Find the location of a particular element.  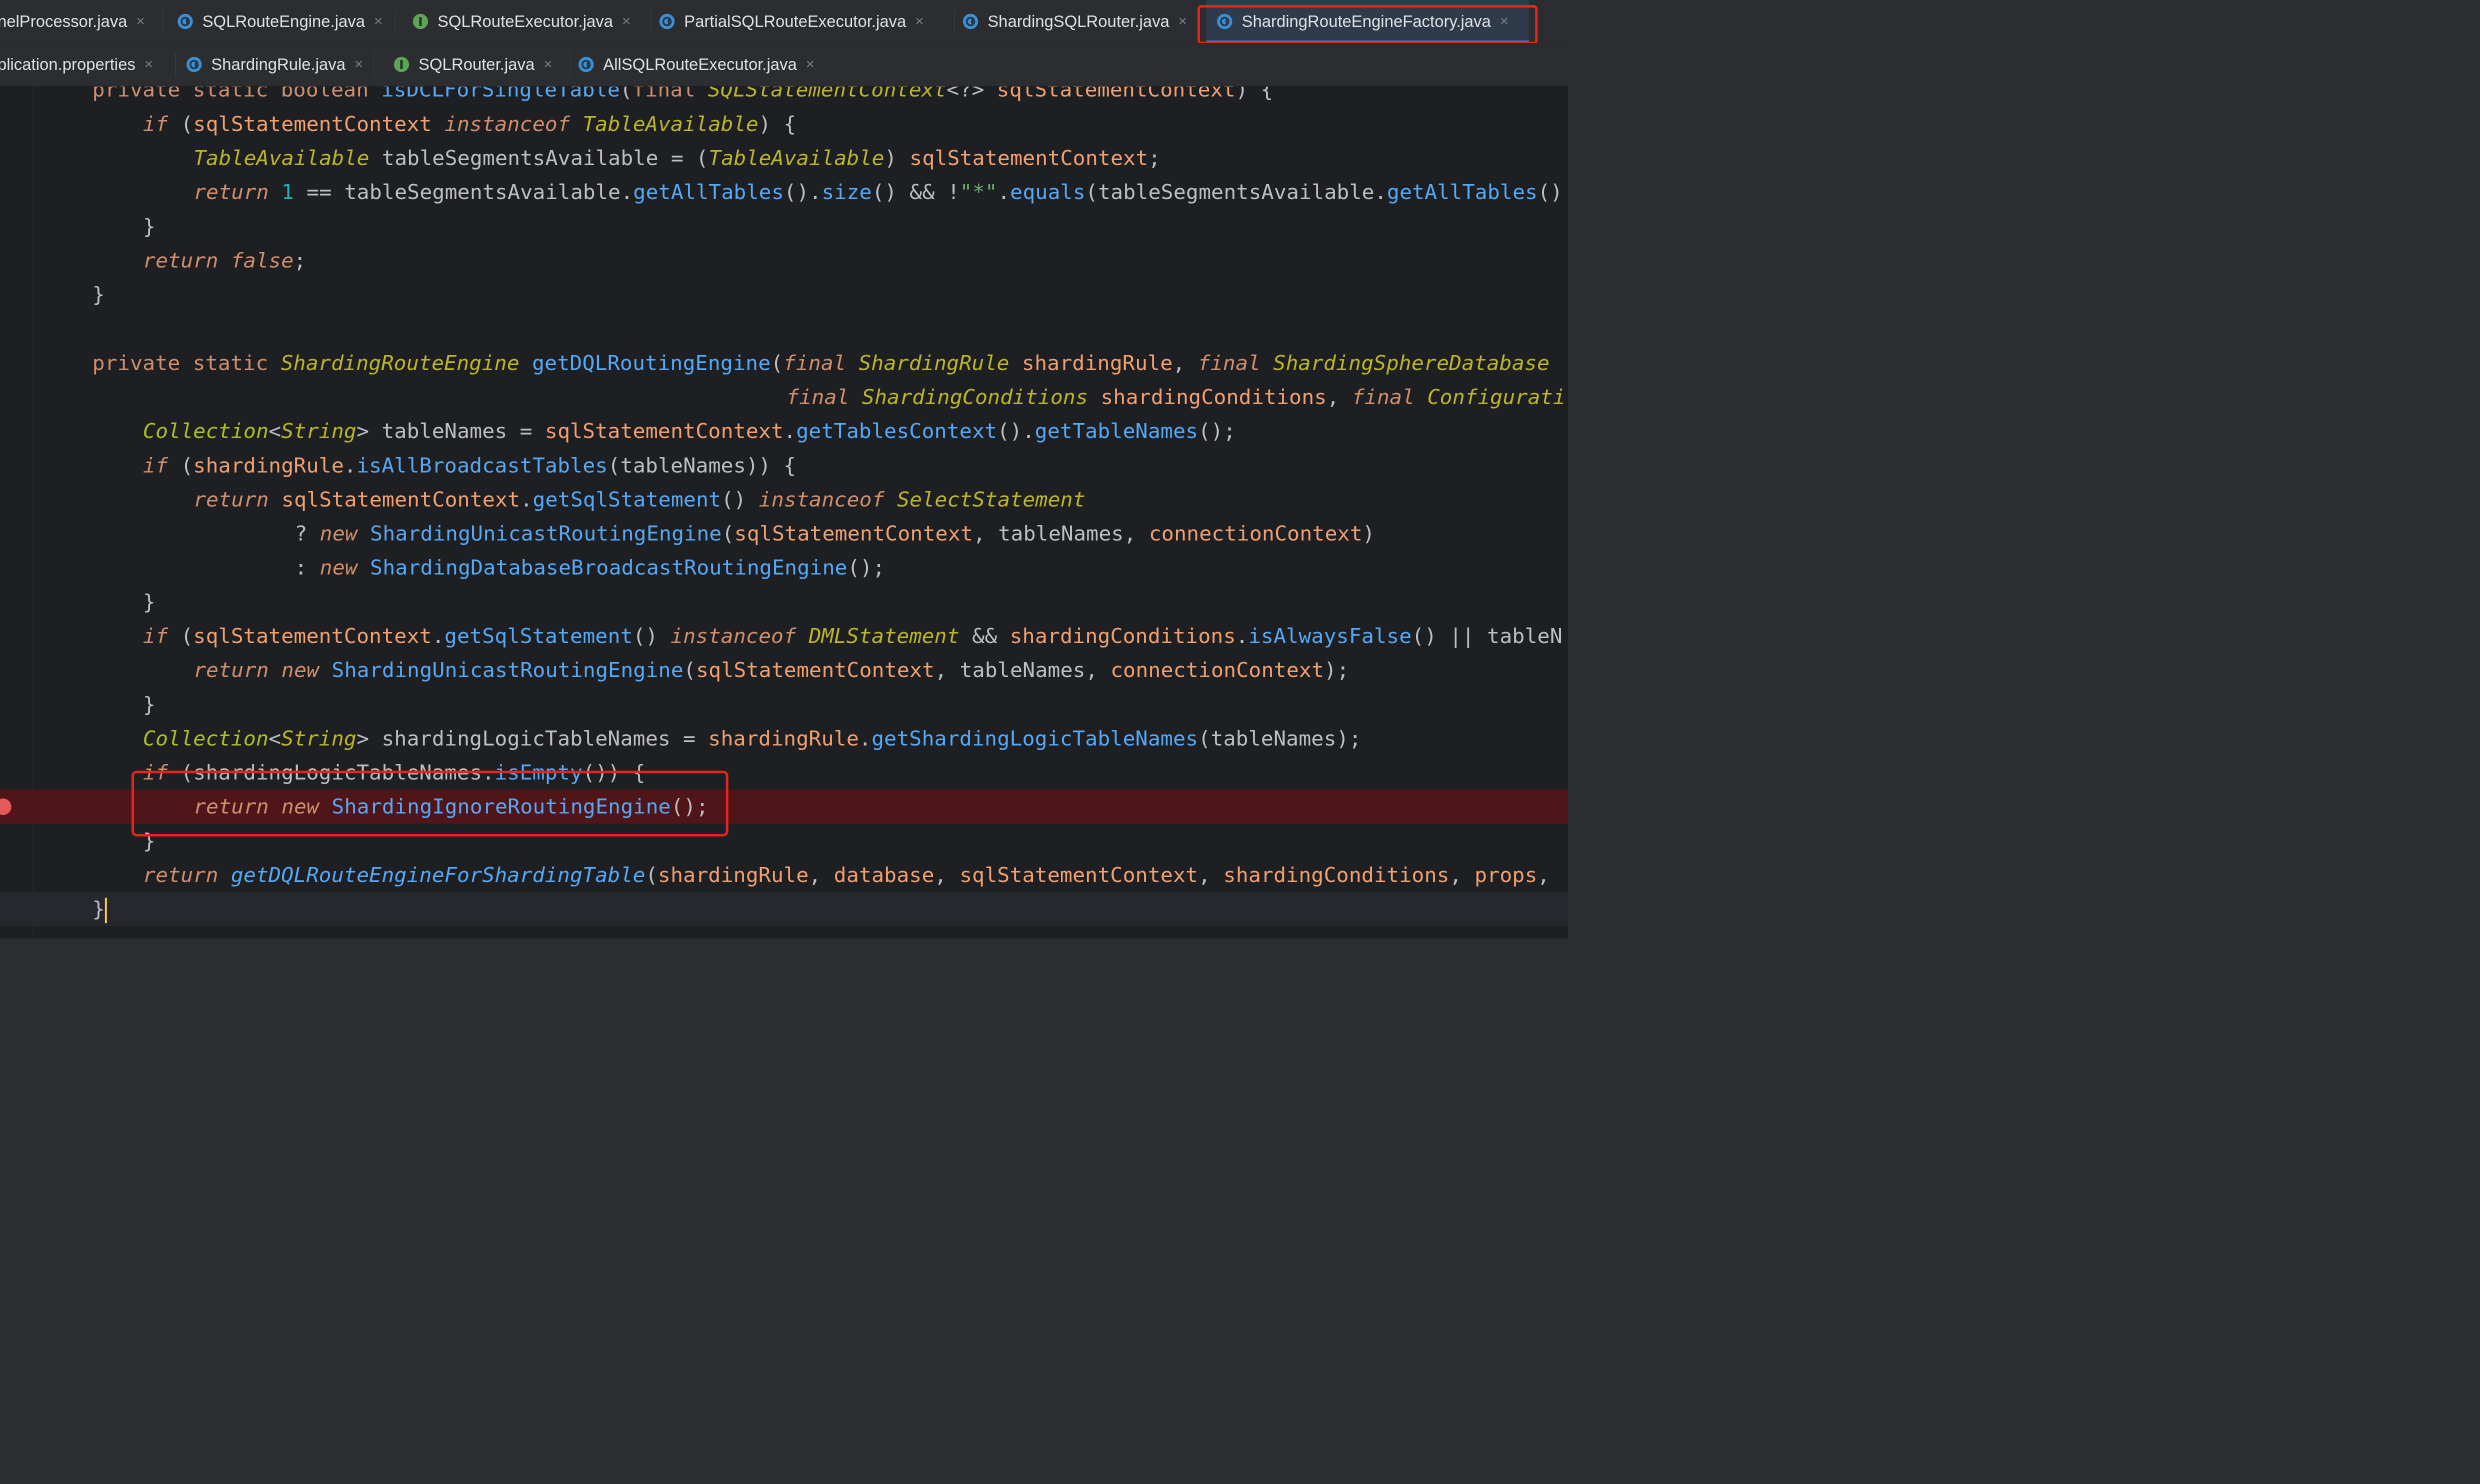

breakpoint-icon is located at coordinates (6, 806).